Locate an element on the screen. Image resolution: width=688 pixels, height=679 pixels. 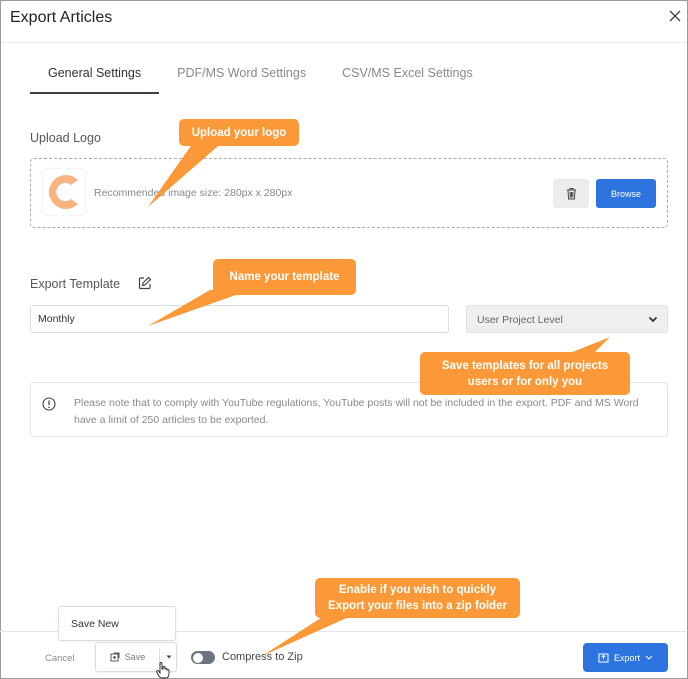
dialog-title: Export Articles is located at coordinates (61, 17).